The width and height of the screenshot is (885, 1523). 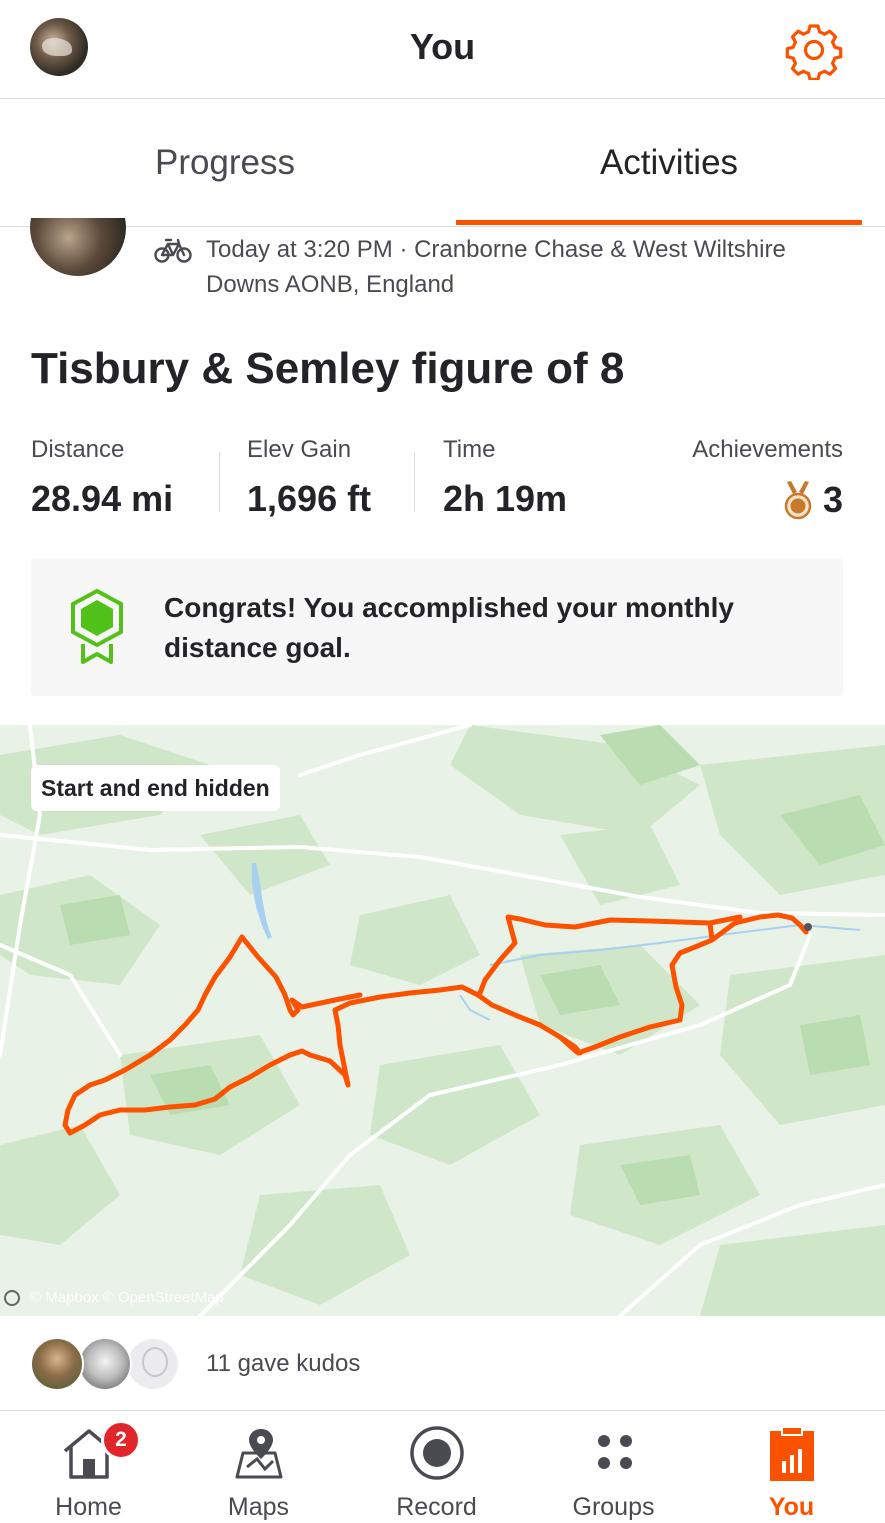 I want to click on nav-you: You, so click(x=791, y=1467).